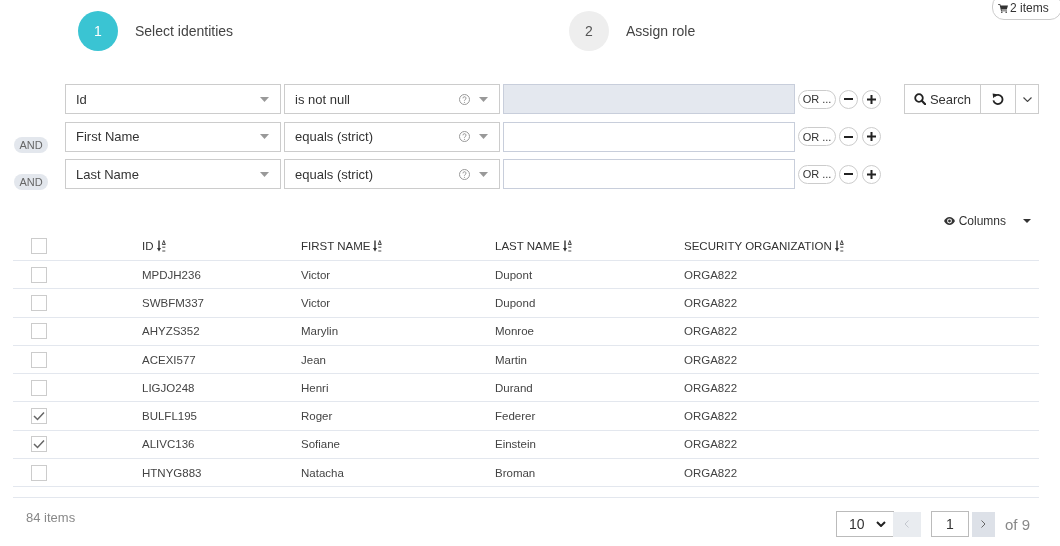 The width and height of the screenshot is (1060, 546). What do you see at coordinates (169, 359) in the screenshot?
I see `table-cell: ACEXI577` at bounding box center [169, 359].